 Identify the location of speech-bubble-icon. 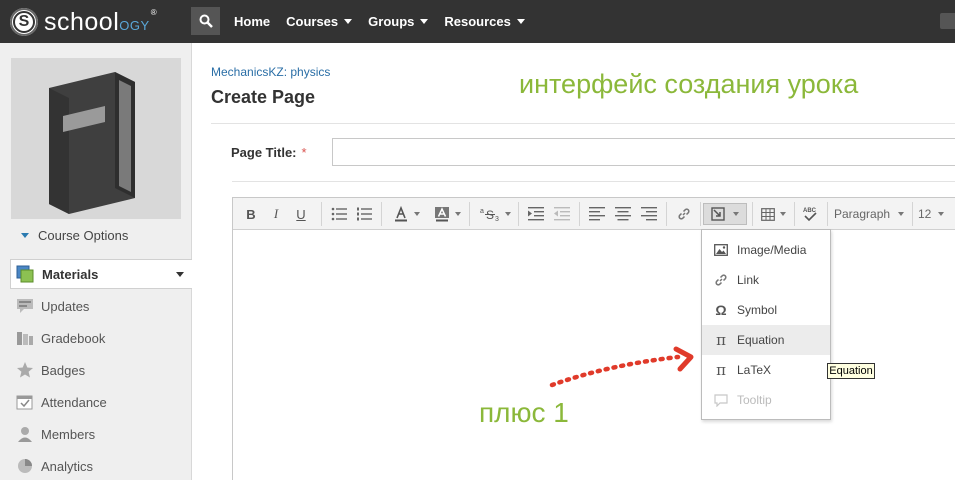
(721, 400).